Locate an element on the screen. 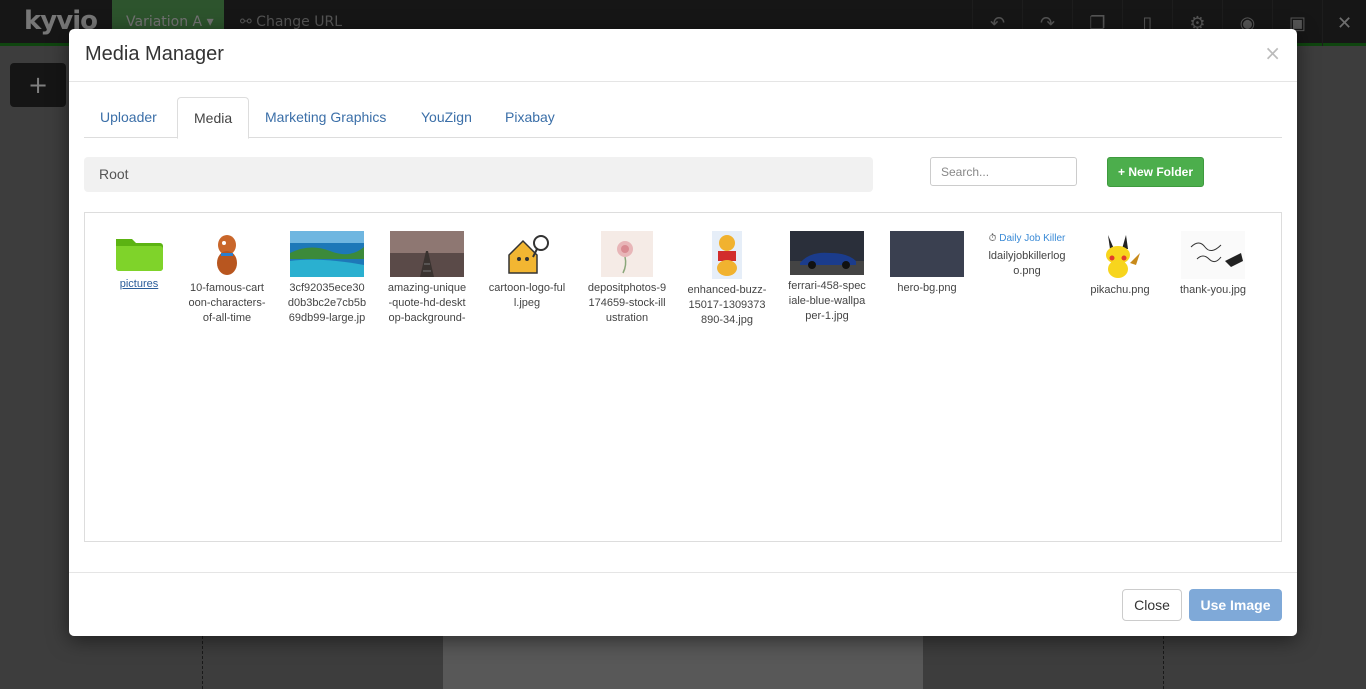 This screenshot has width=1366, height=689. list-item: cartoon-logo-full.jpeg is located at coordinates (527, 271).